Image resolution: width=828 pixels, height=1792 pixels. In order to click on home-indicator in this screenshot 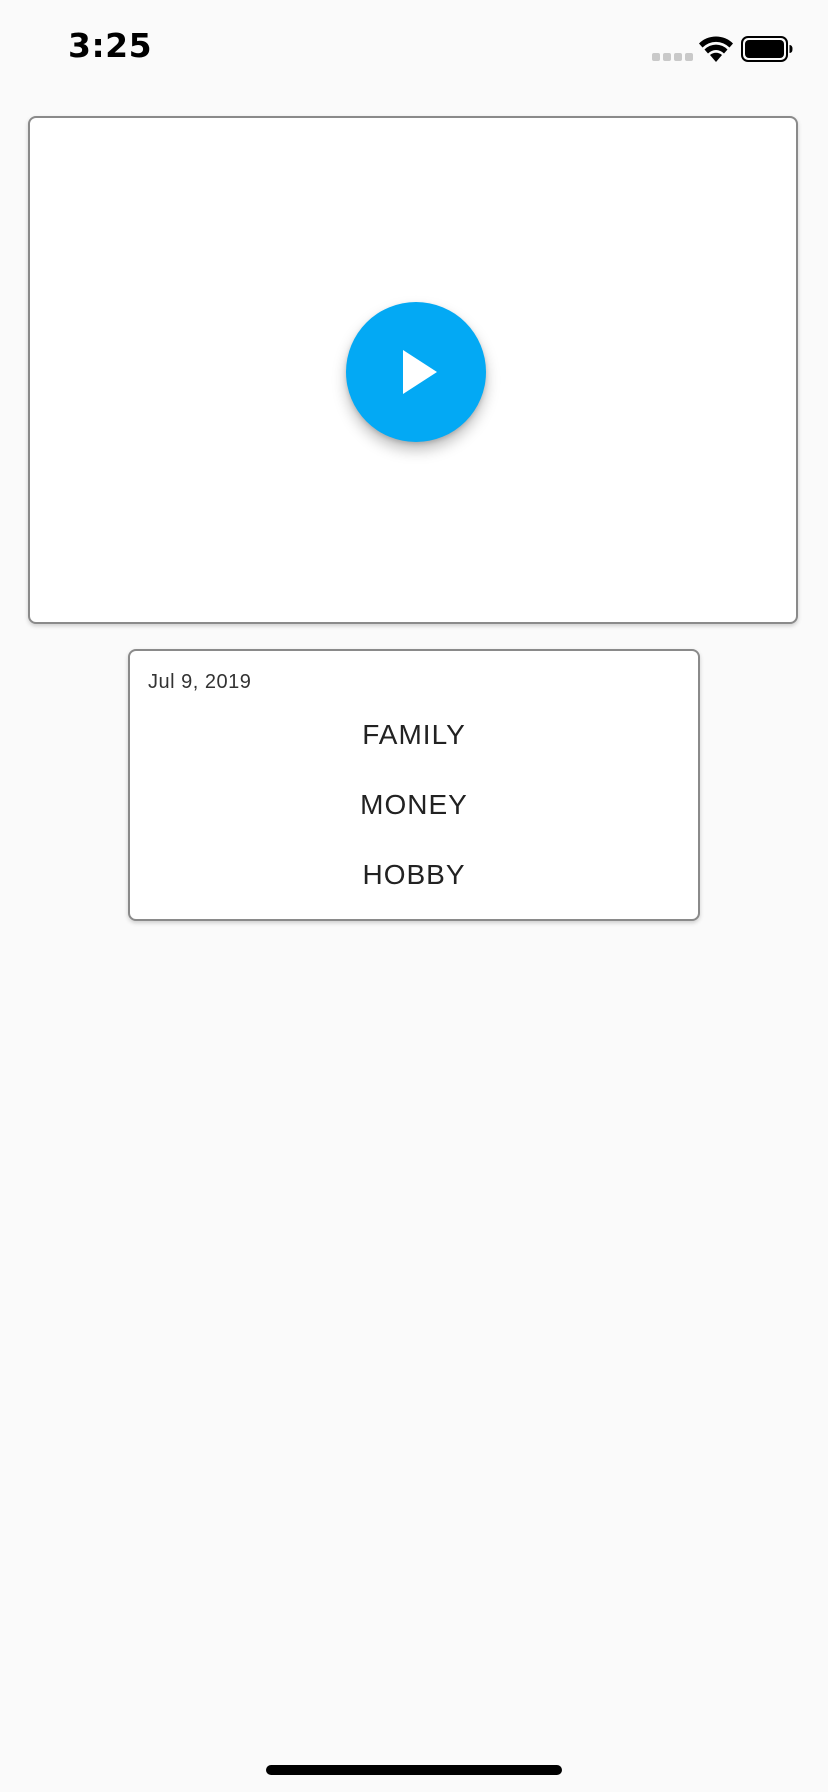, I will do `click(414, 1770)`.